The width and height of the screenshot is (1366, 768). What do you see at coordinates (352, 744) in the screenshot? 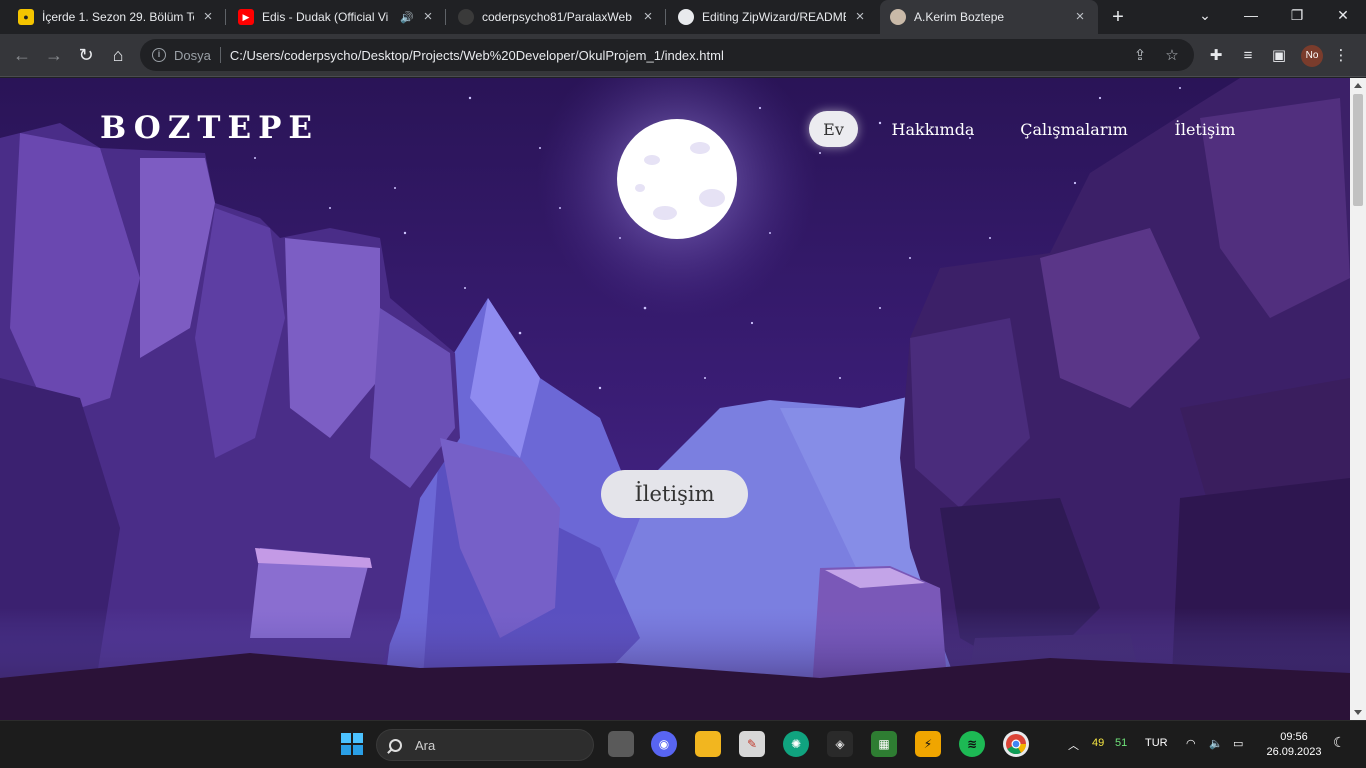
I see `windows-start-icon` at bounding box center [352, 744].